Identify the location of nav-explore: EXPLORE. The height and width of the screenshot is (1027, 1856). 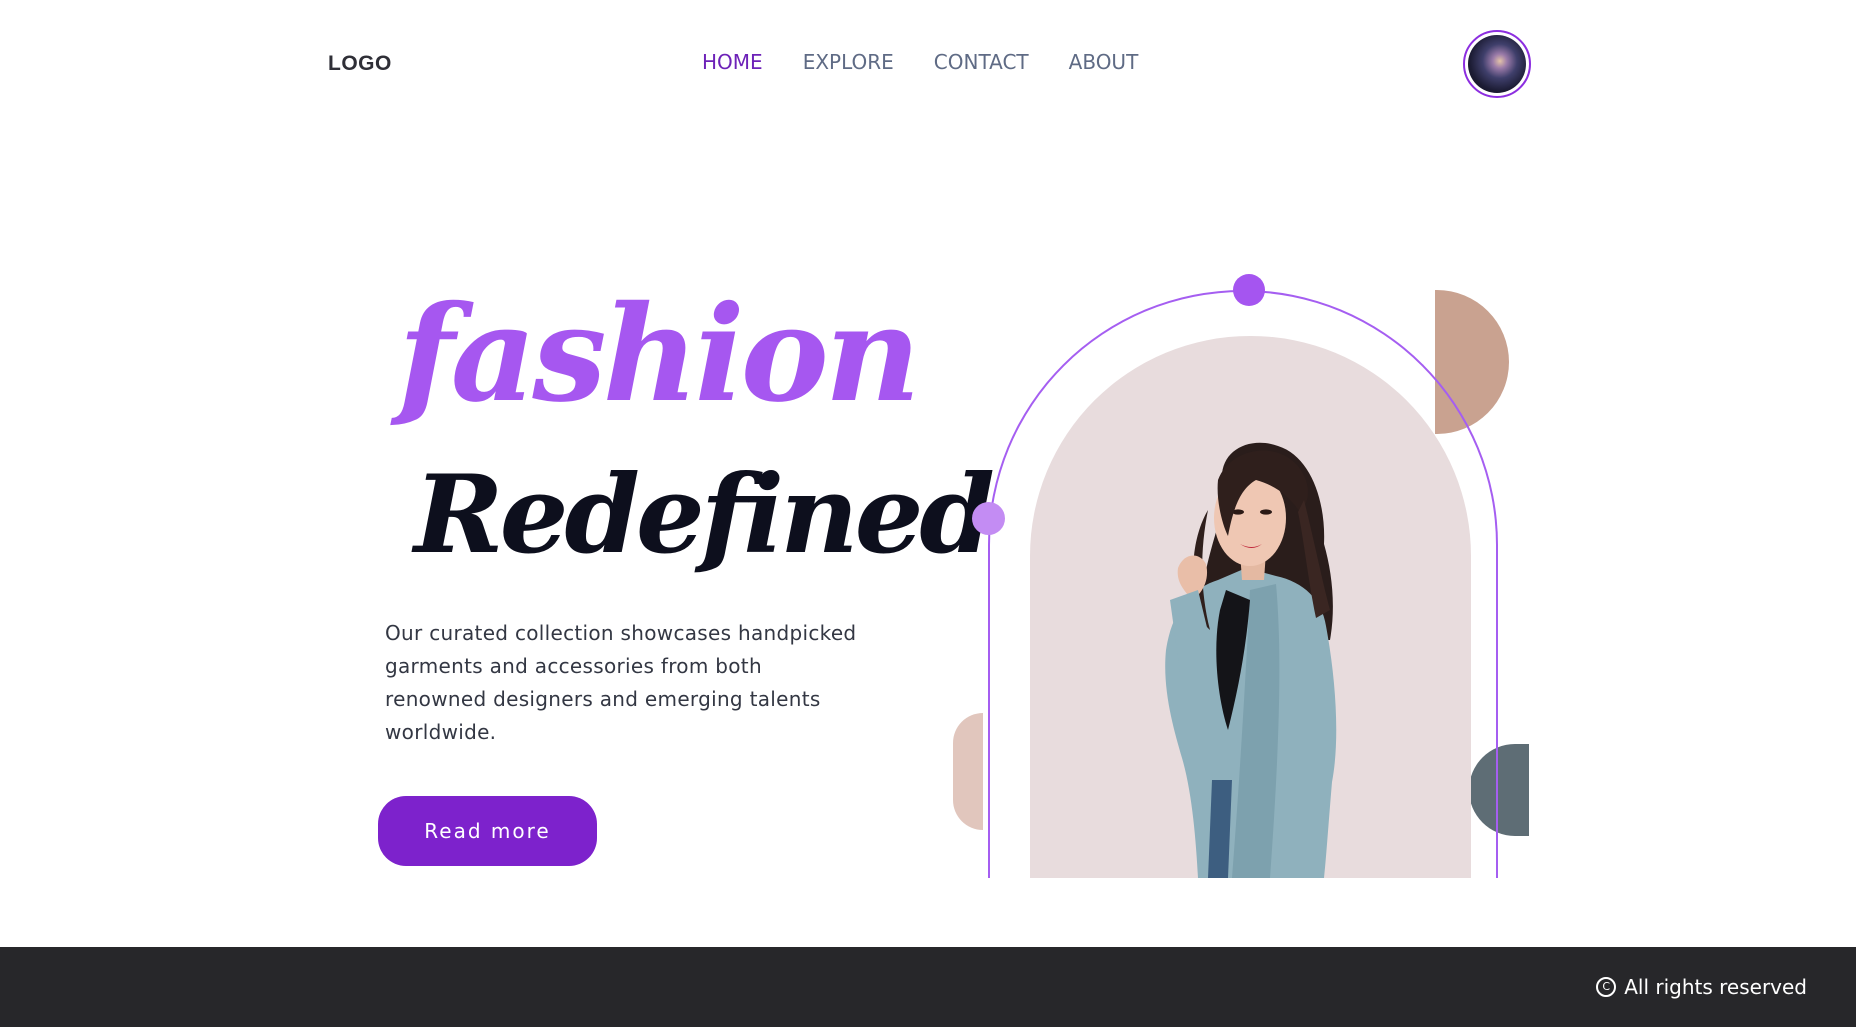
(848, 62).